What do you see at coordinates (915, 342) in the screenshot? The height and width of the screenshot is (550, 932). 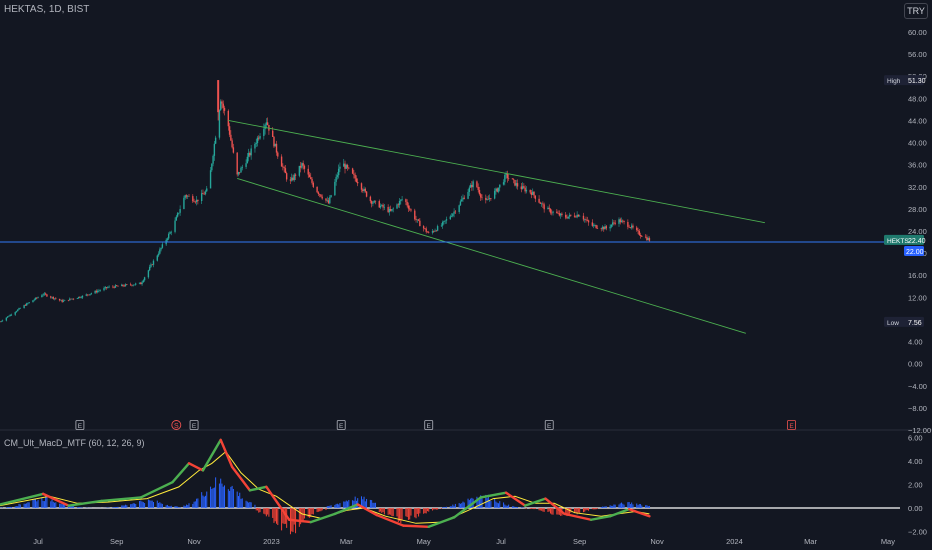 I see `price-axis-tick: 4.00` at bounding box center [915, 342].